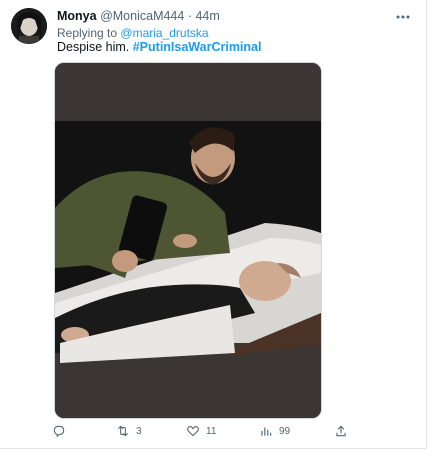 Image resolution: width=428 pixels, height=450 pixels. I want to click on retweet-count: 3, so click(139, 431).